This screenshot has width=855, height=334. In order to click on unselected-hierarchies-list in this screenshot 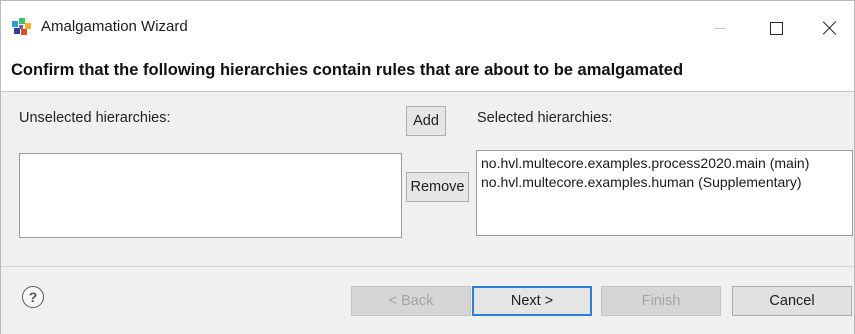, I will do `click(210, 195)`.